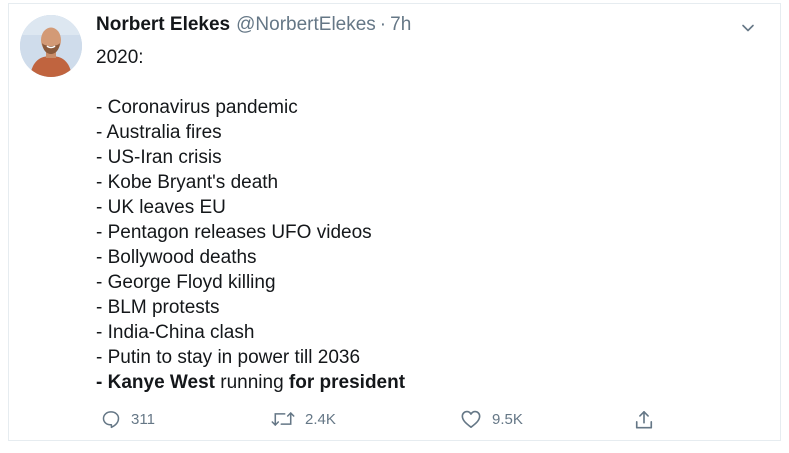 Image resolution: width=789 pixels, height=453 pixels. Describe the element at coordinates (128, 419) in the screenshot. I see `reply-button: 311` at that location.